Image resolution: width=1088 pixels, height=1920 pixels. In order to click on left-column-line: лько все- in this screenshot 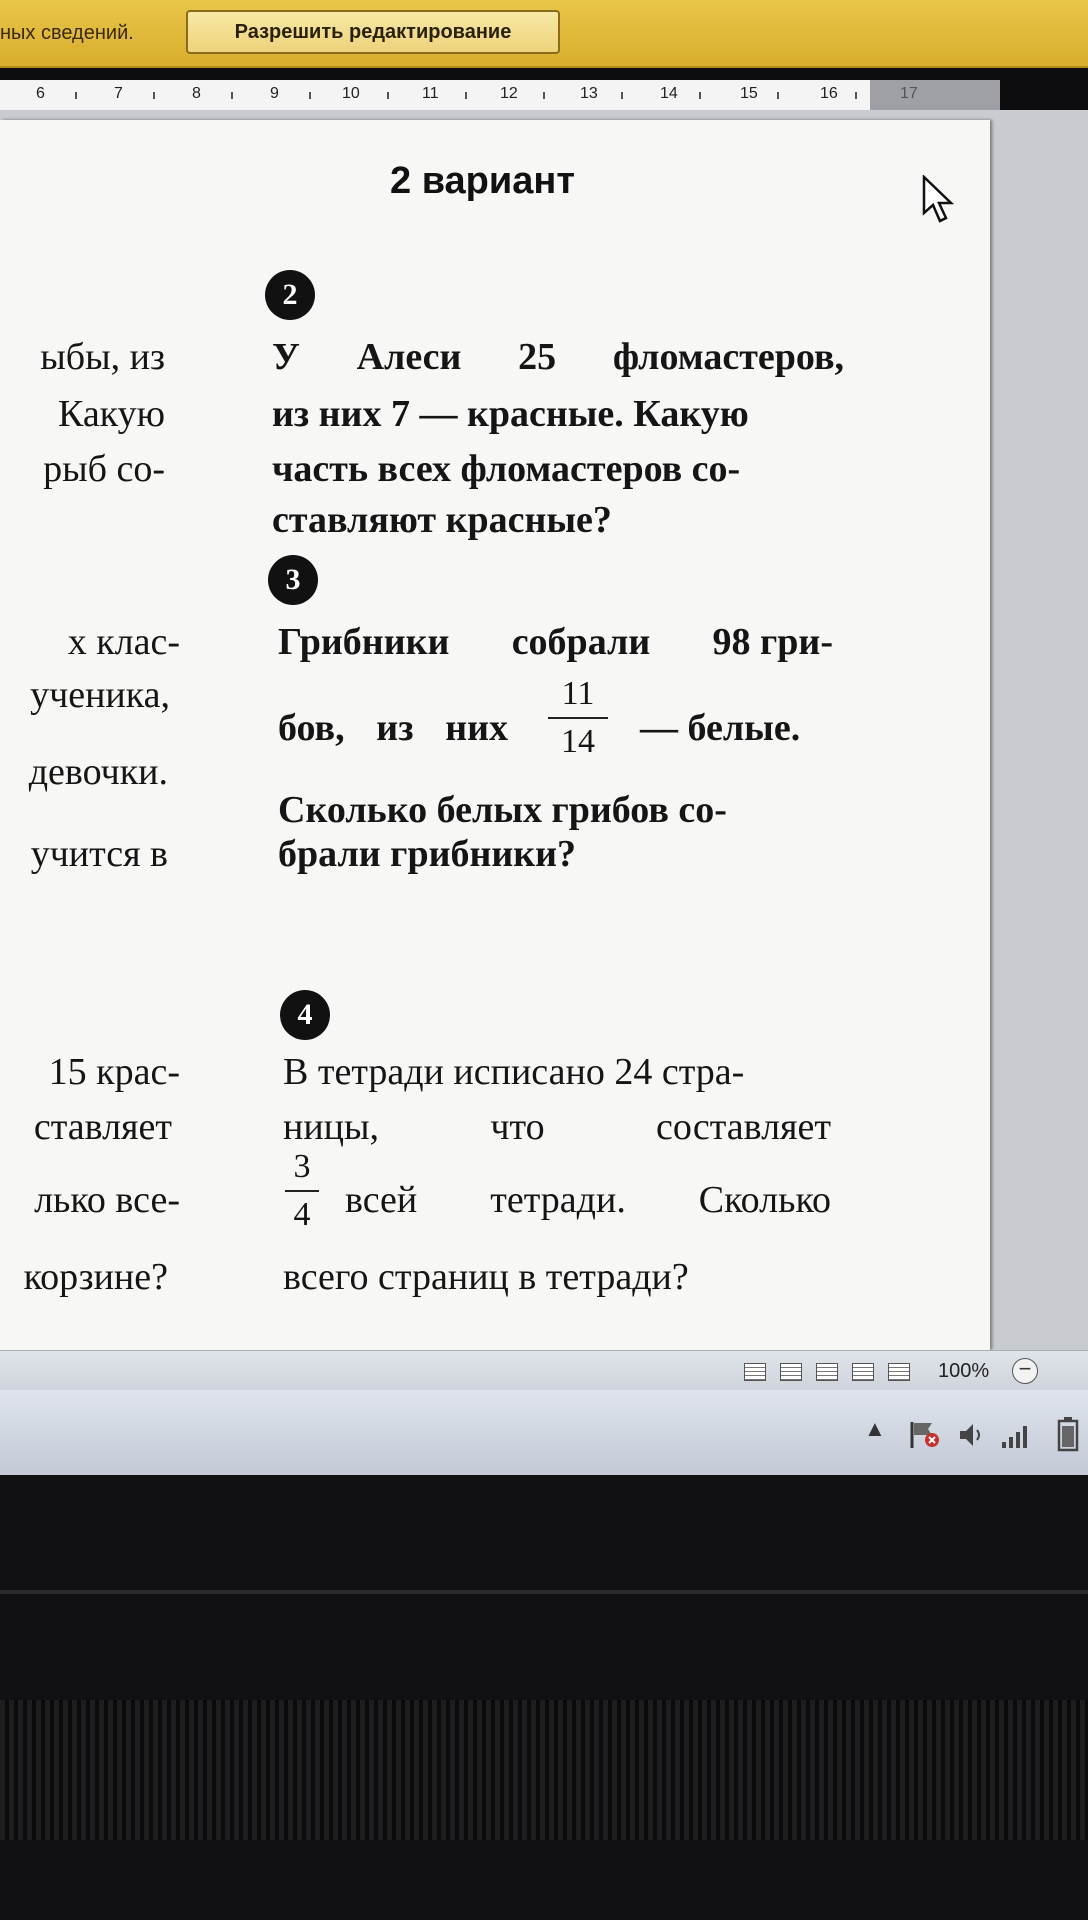, I will do `click(107, 1200)`.